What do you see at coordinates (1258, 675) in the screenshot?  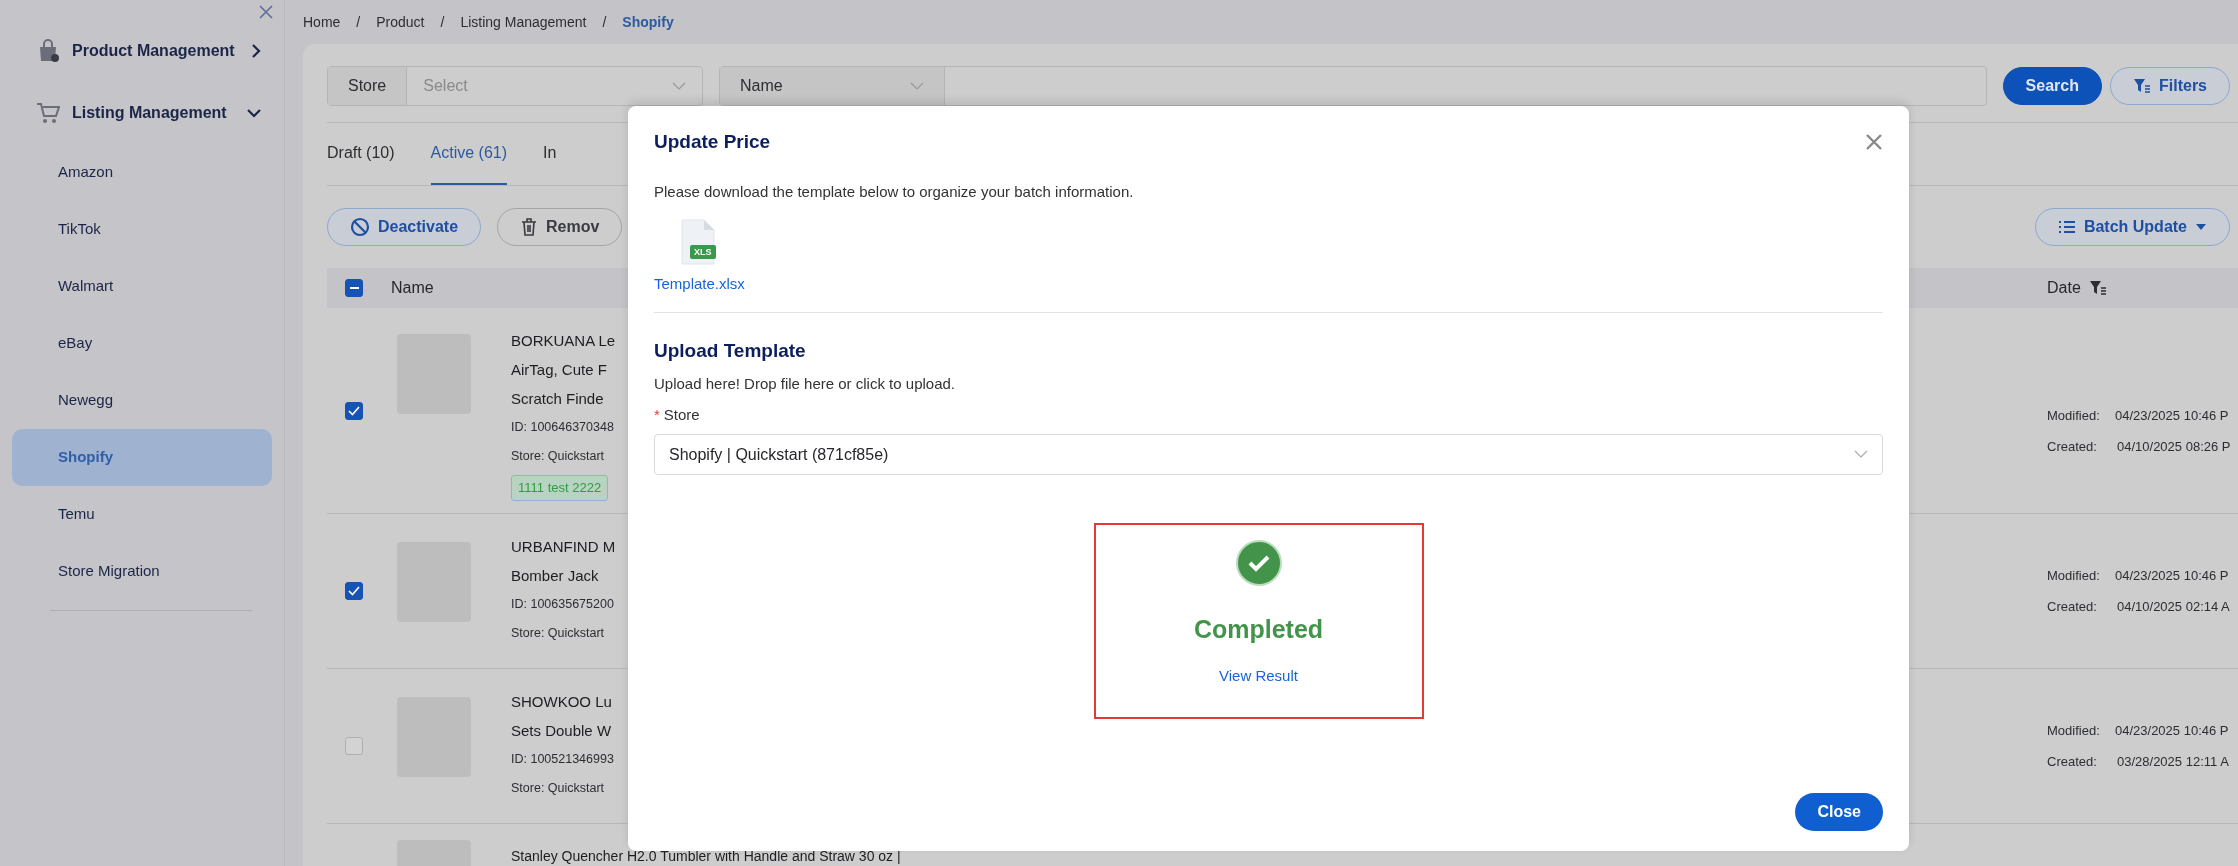 I see `view-result-link: View Result` at bounding box center [1258, 675].